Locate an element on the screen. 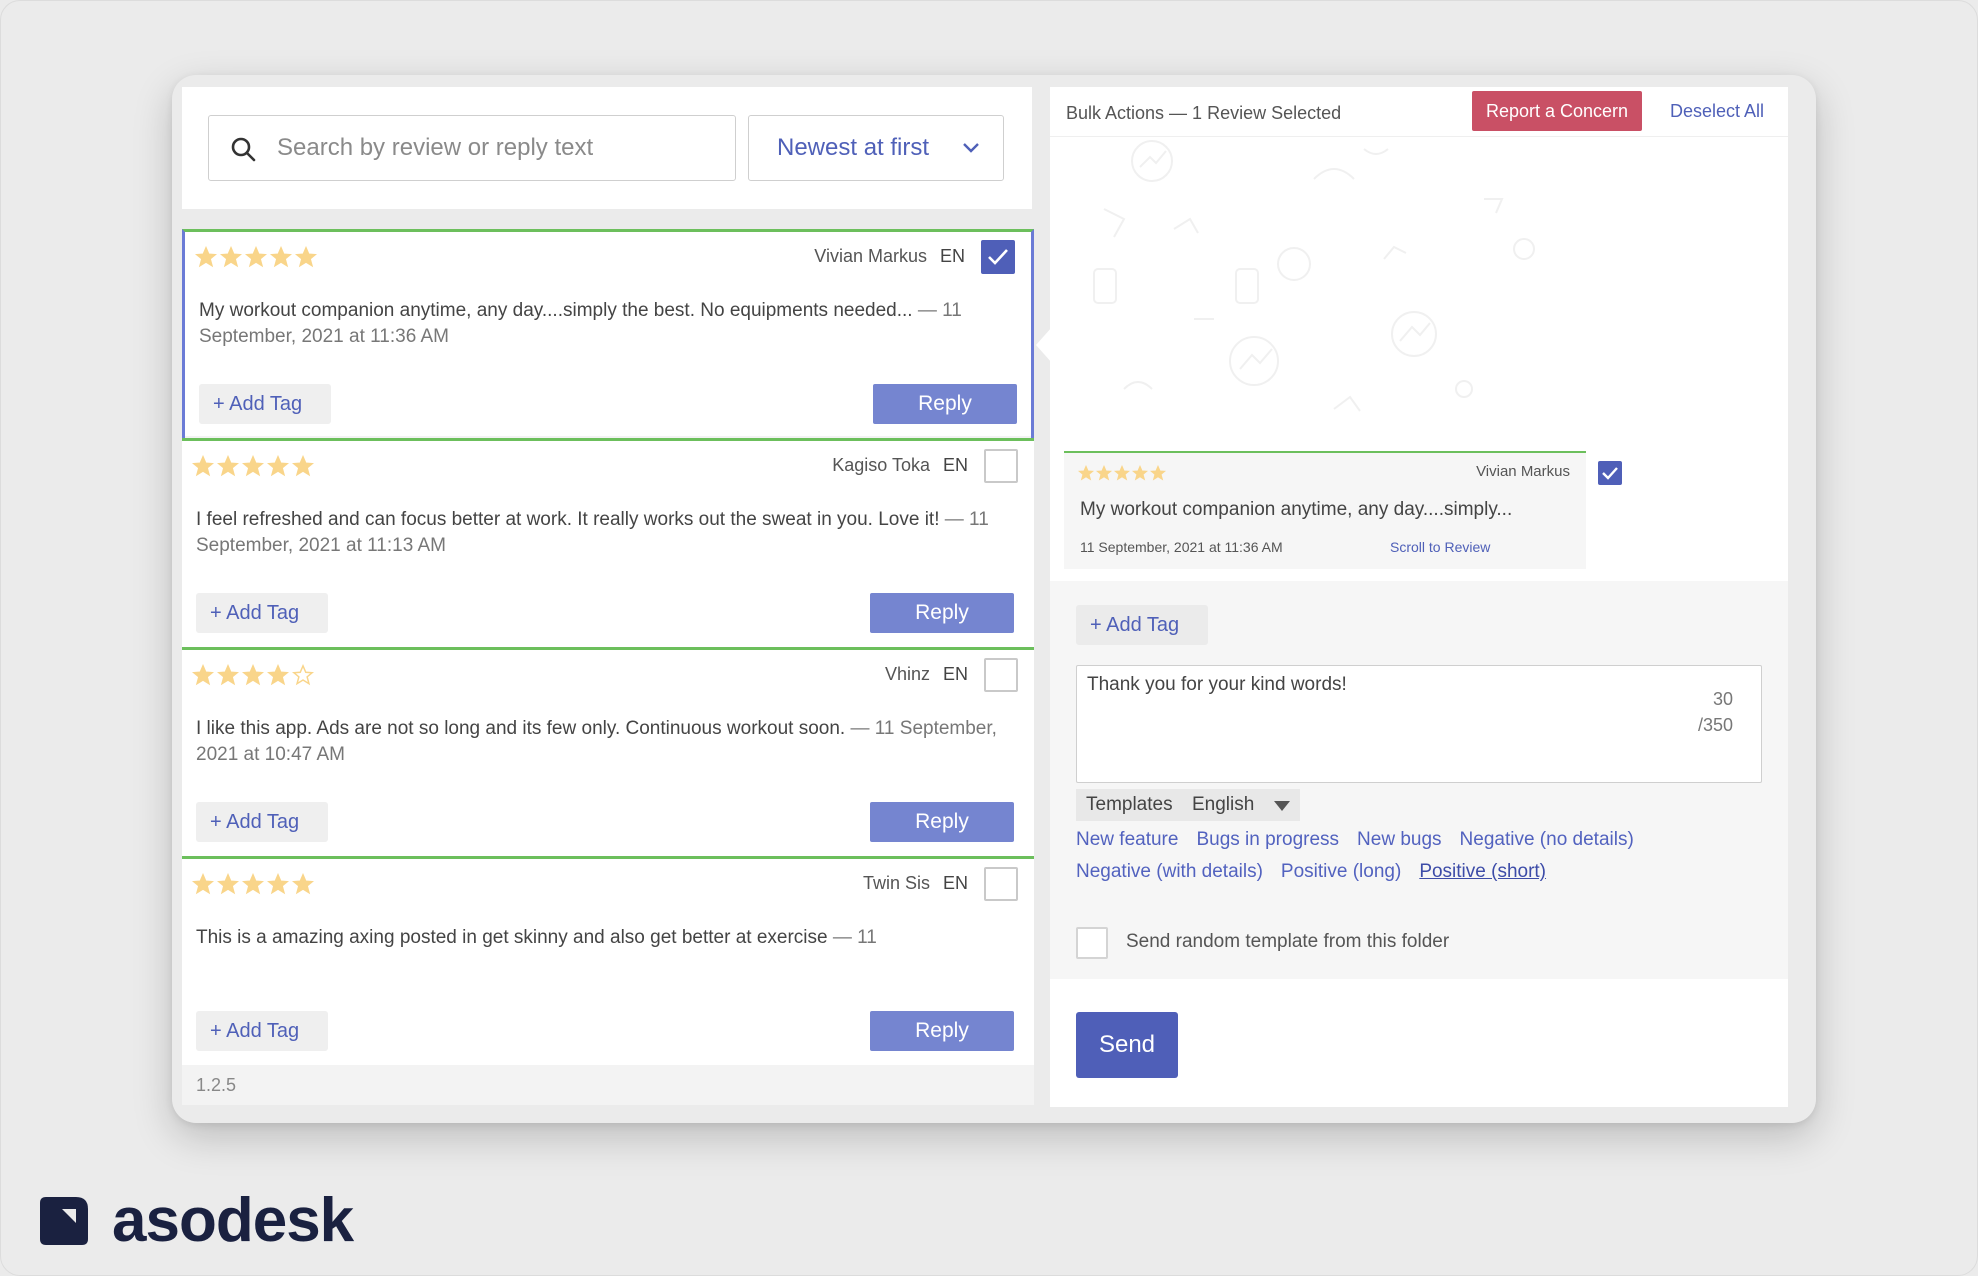 The width and height of the screenshot is (1978, 1276). review-author: Kagiso Toka is located at coordinates (881, 465).